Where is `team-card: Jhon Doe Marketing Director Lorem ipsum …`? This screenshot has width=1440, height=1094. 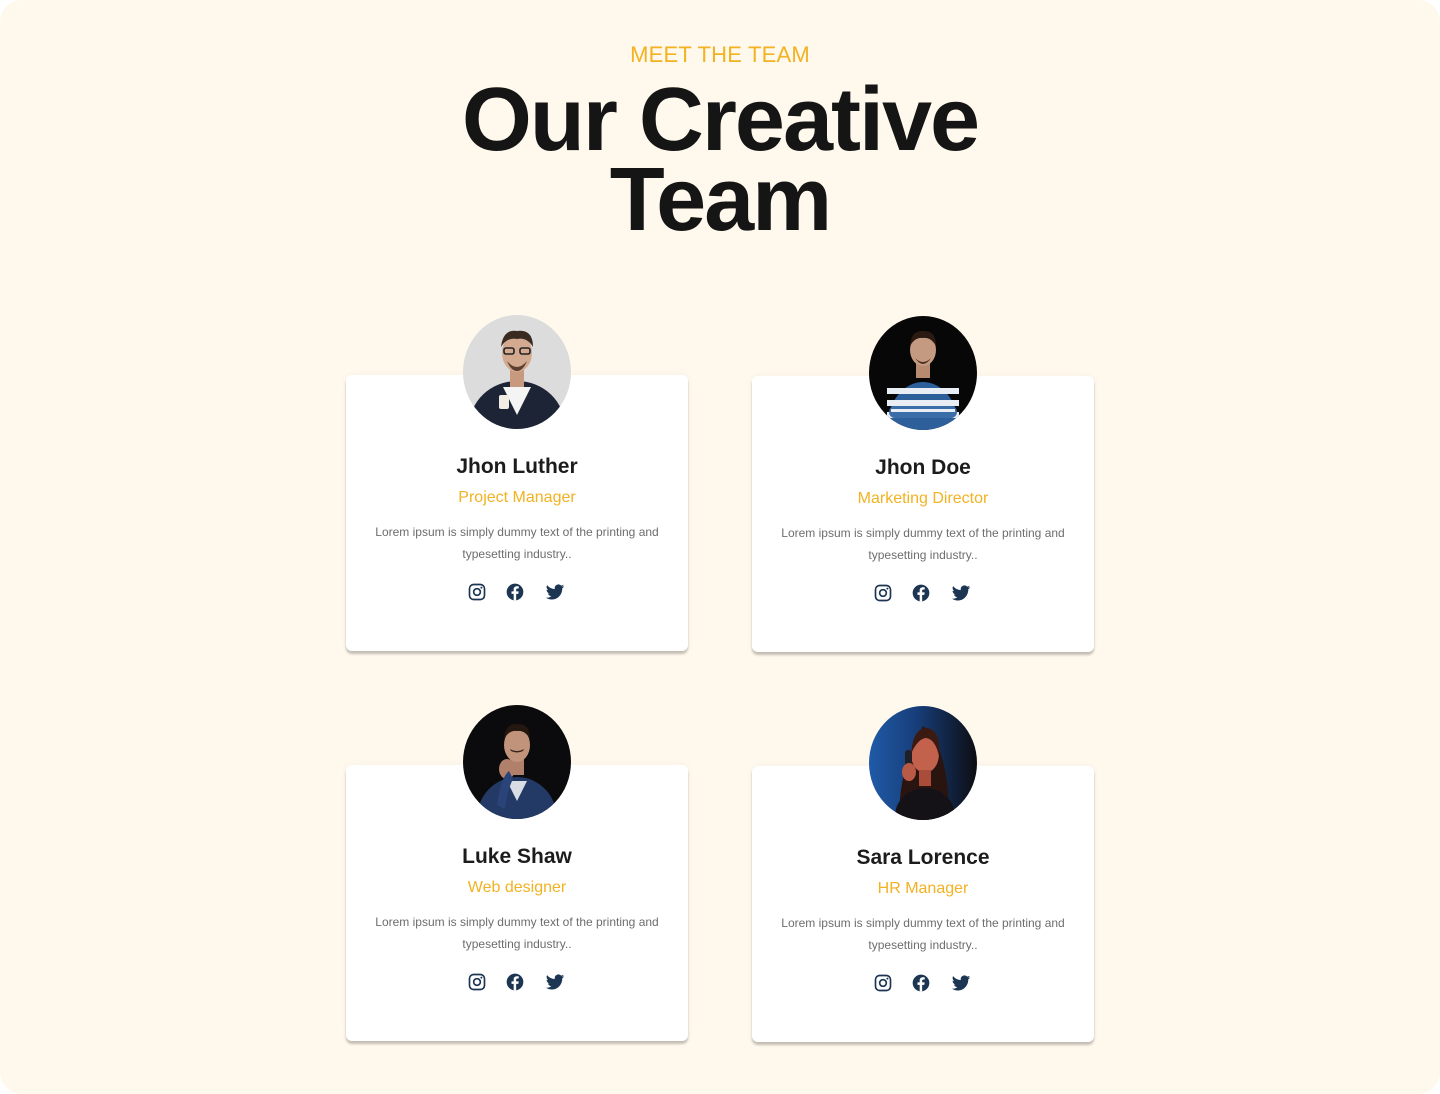 team-card: Jhon Doe Marketing Director Lorem ipsum … is located at coordinates (923, 484).